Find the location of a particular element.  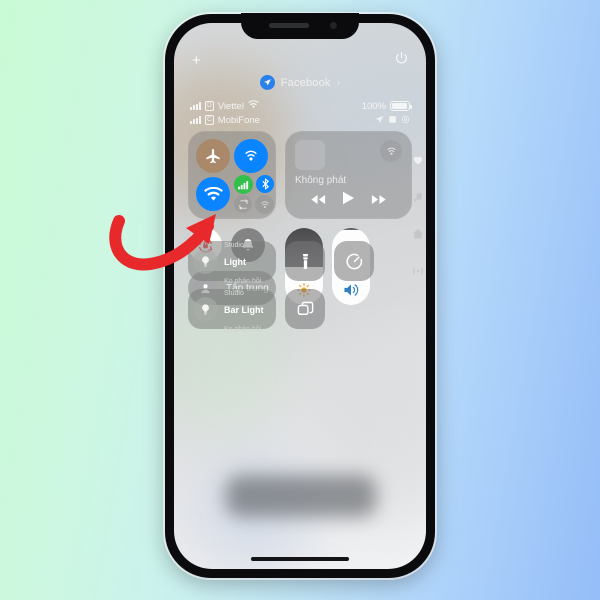

personal-hotspot-toggle is located at coordinates (243, 204).